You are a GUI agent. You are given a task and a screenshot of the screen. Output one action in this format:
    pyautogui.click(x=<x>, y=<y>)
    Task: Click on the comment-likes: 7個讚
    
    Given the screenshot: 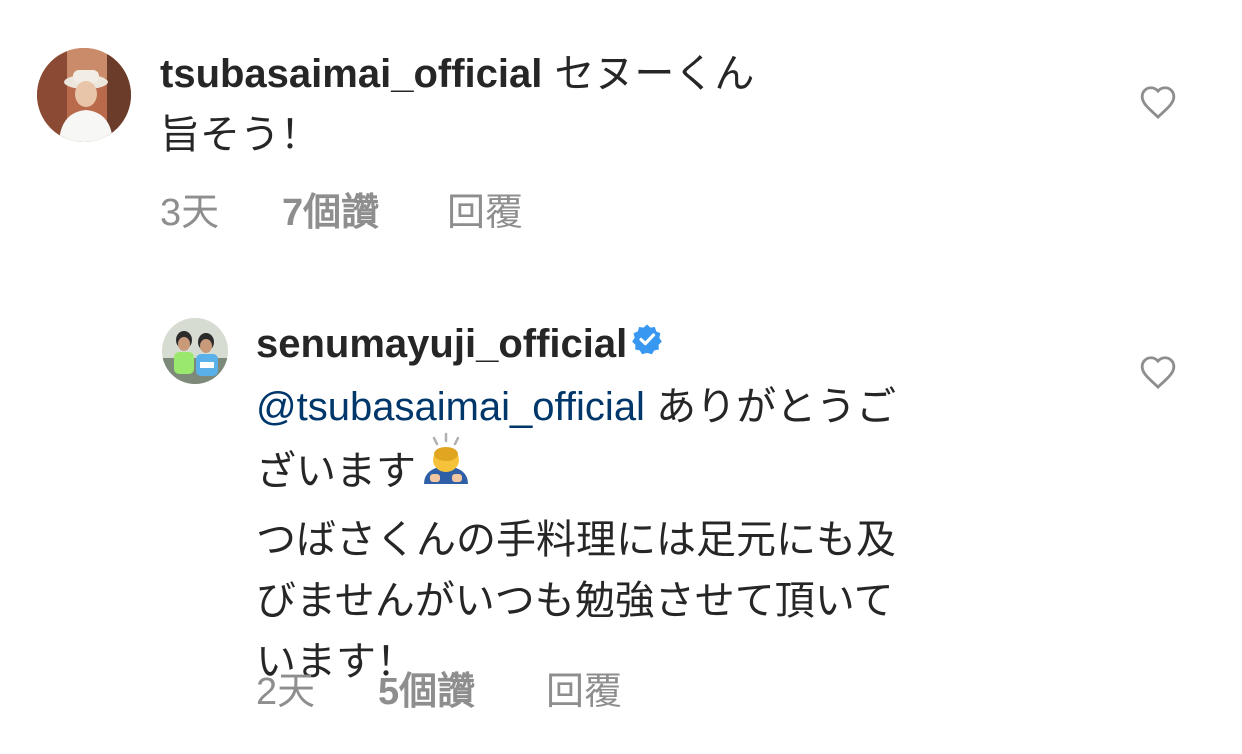 What is the action you would take?
    pyautogui.click(x=364, y=208)
    